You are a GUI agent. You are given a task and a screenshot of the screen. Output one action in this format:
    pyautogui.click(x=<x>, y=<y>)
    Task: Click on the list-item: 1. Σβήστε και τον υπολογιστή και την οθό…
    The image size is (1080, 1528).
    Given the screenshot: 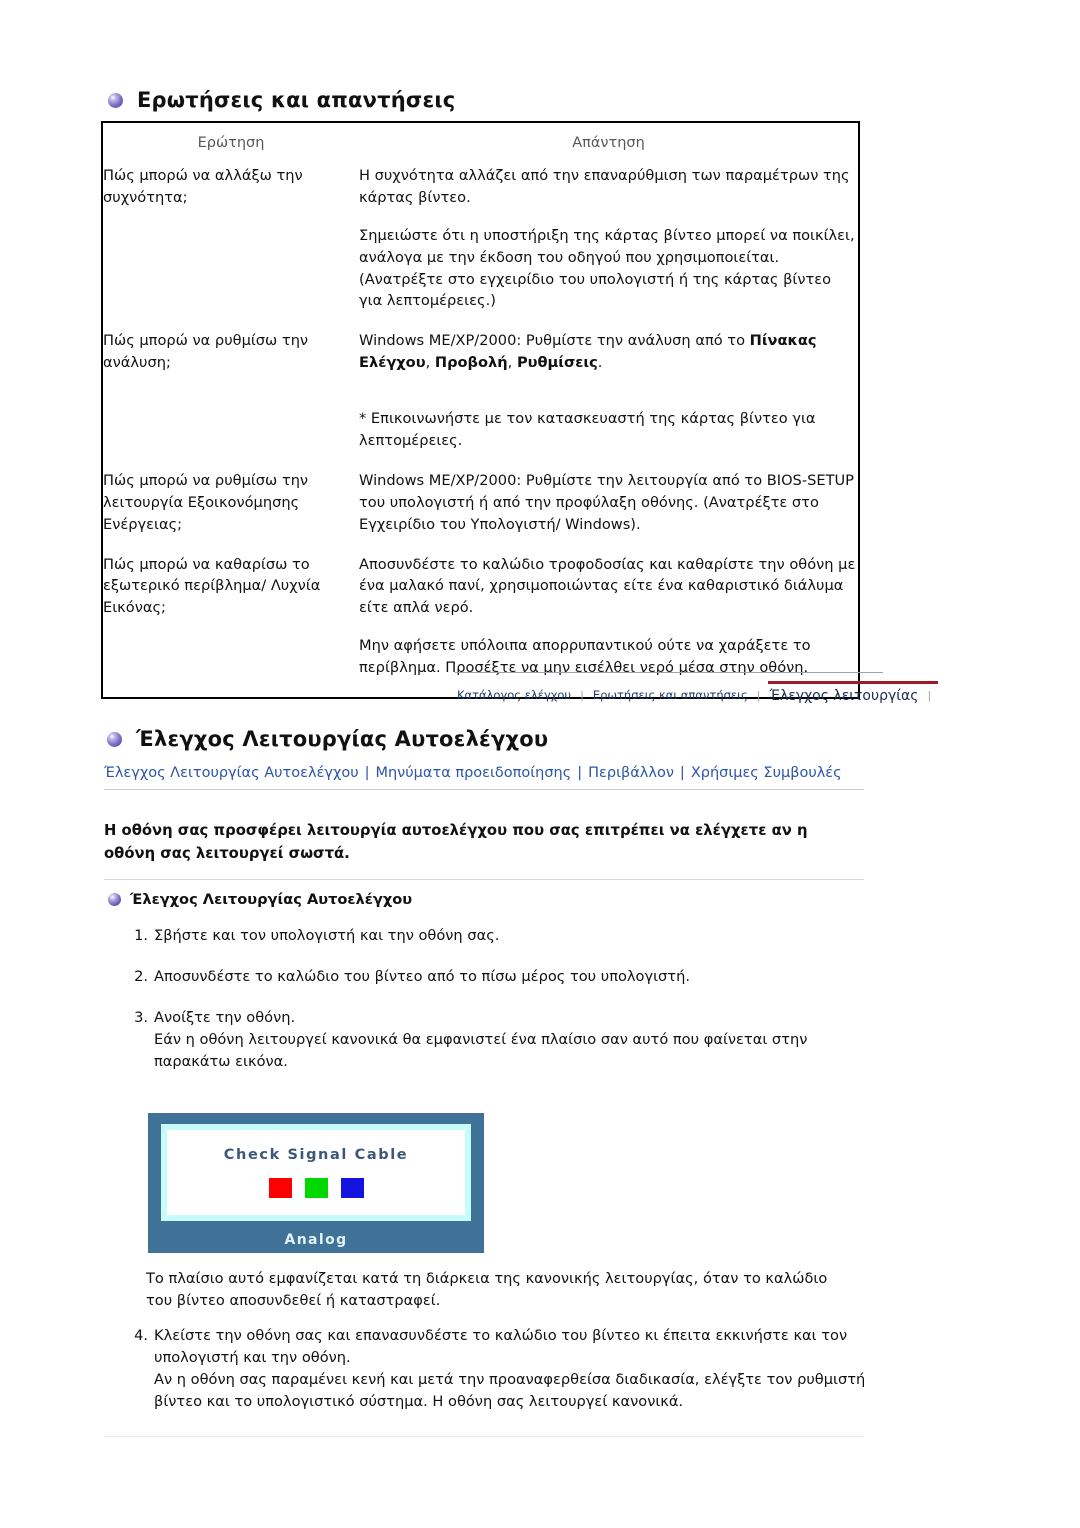 What is the action you would take?
    pyautogui.click(x=508, y=936)
    